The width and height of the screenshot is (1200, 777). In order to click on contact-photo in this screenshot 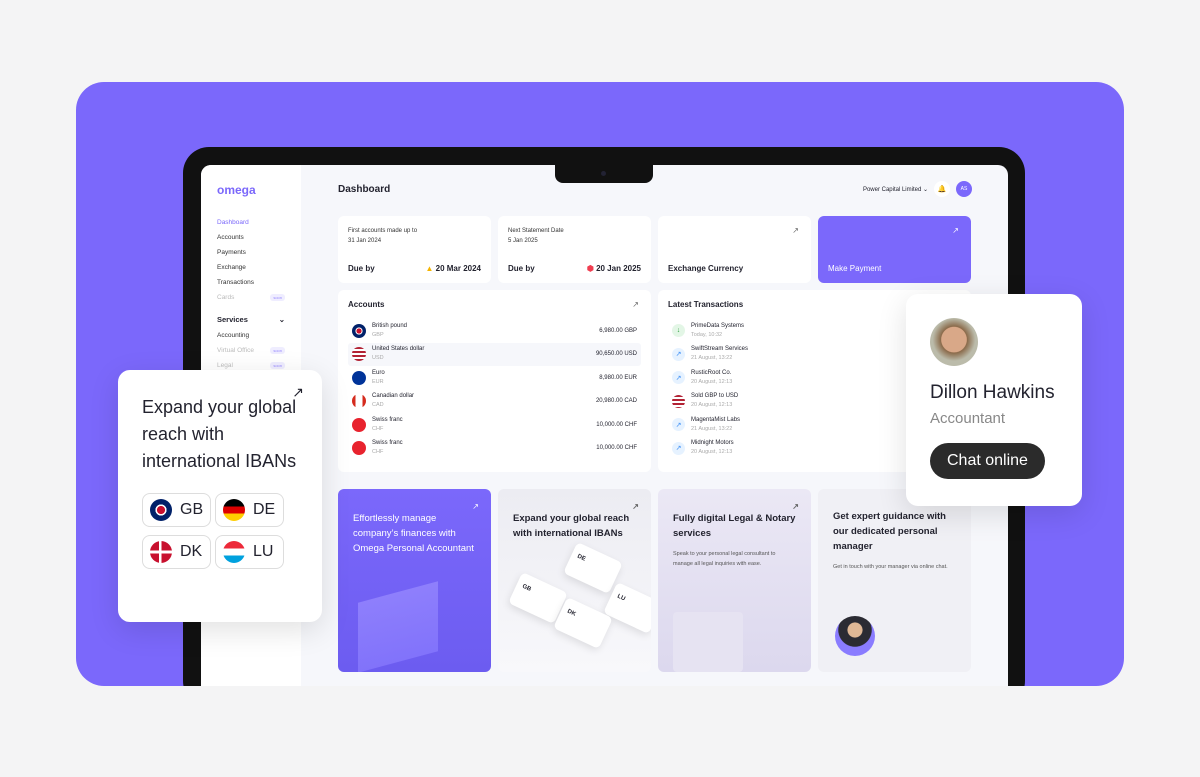, I will do `click(954, 342)`.